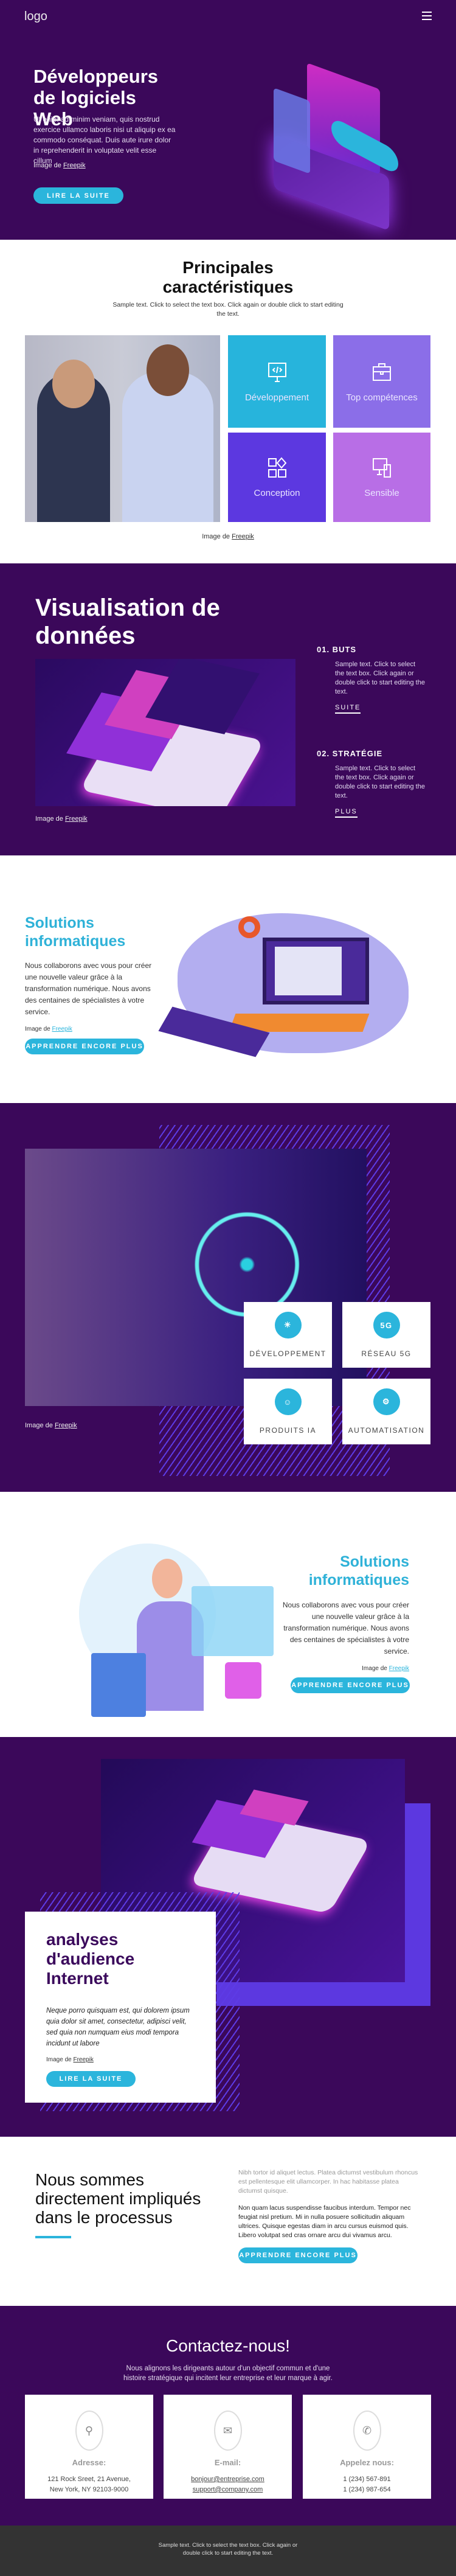 Image resolution: width=456 pixels, height=2576 pixels. I want to click on computer-illustration, so click(289, 986).